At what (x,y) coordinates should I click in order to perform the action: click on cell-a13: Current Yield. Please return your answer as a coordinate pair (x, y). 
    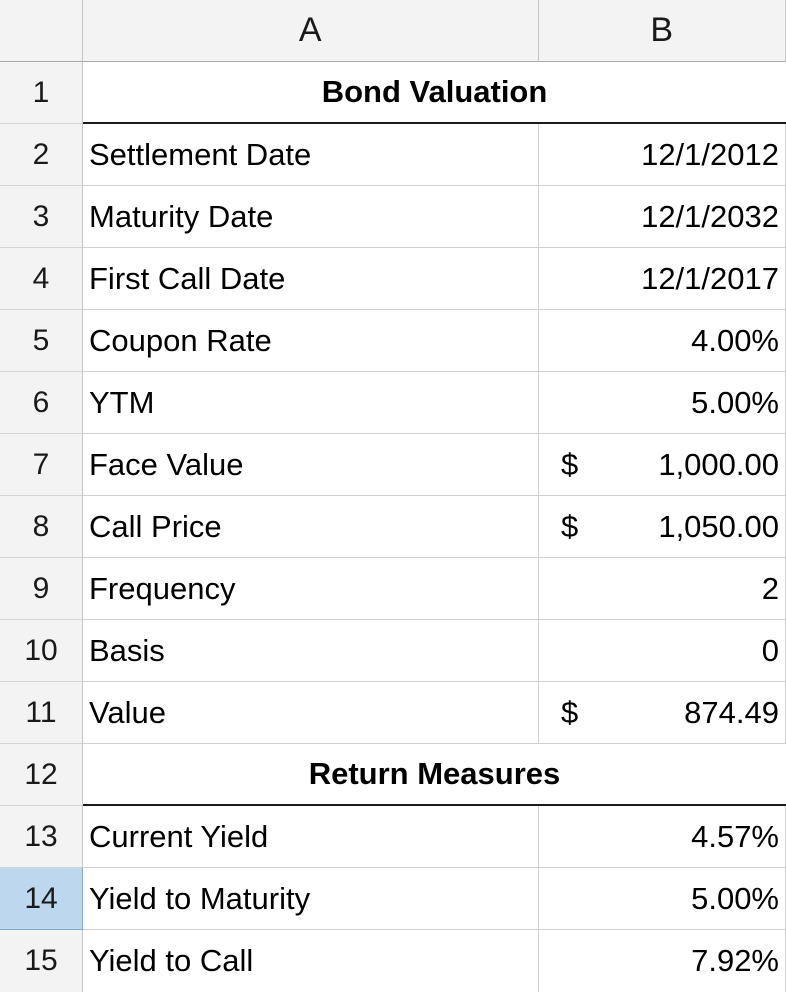
    Looking at the image, I should click on (311, 837).